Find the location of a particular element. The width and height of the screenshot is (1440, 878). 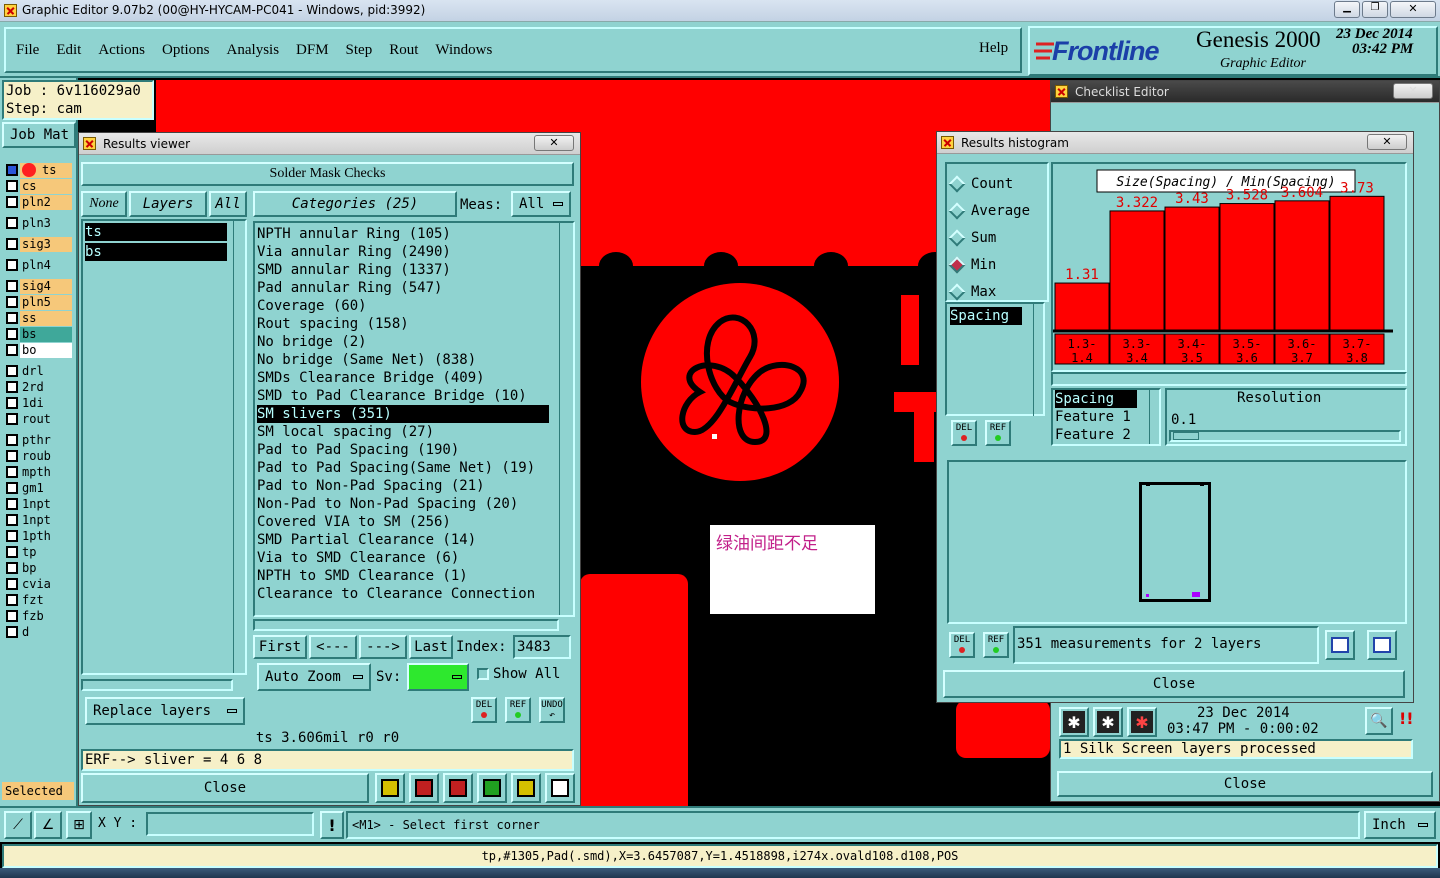

layer-row: gm1 is located at coordinates (39, 488).